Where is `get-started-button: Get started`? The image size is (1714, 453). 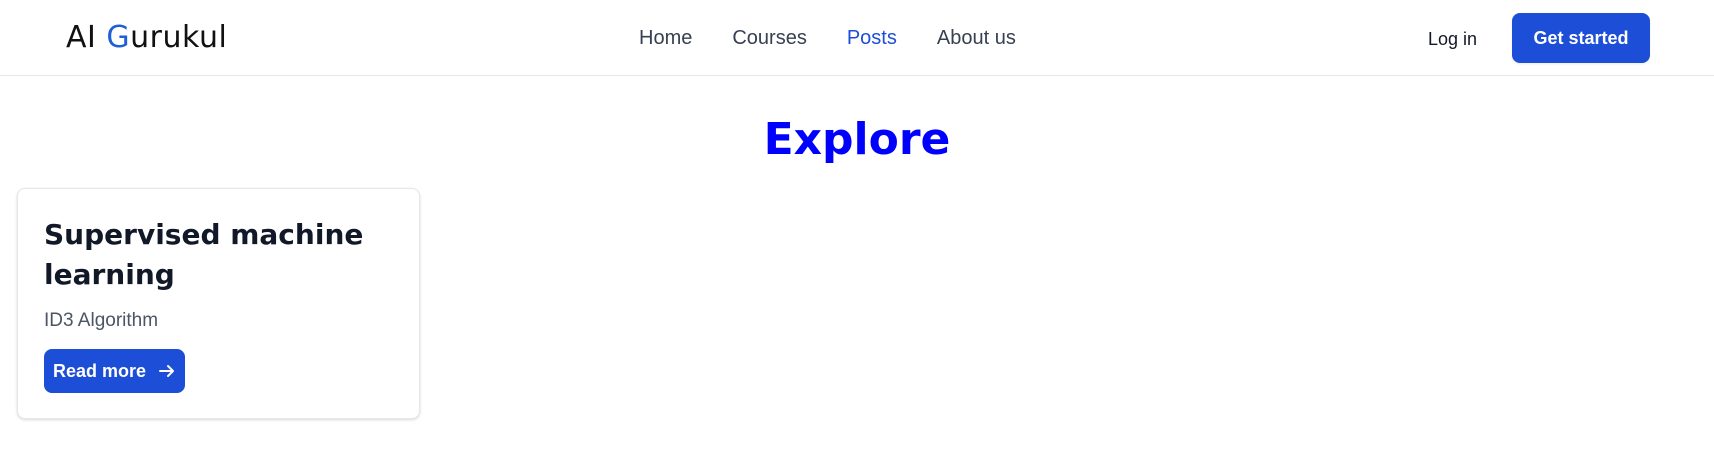 get-started-button: Get started is located at coordinates (1581, 38).